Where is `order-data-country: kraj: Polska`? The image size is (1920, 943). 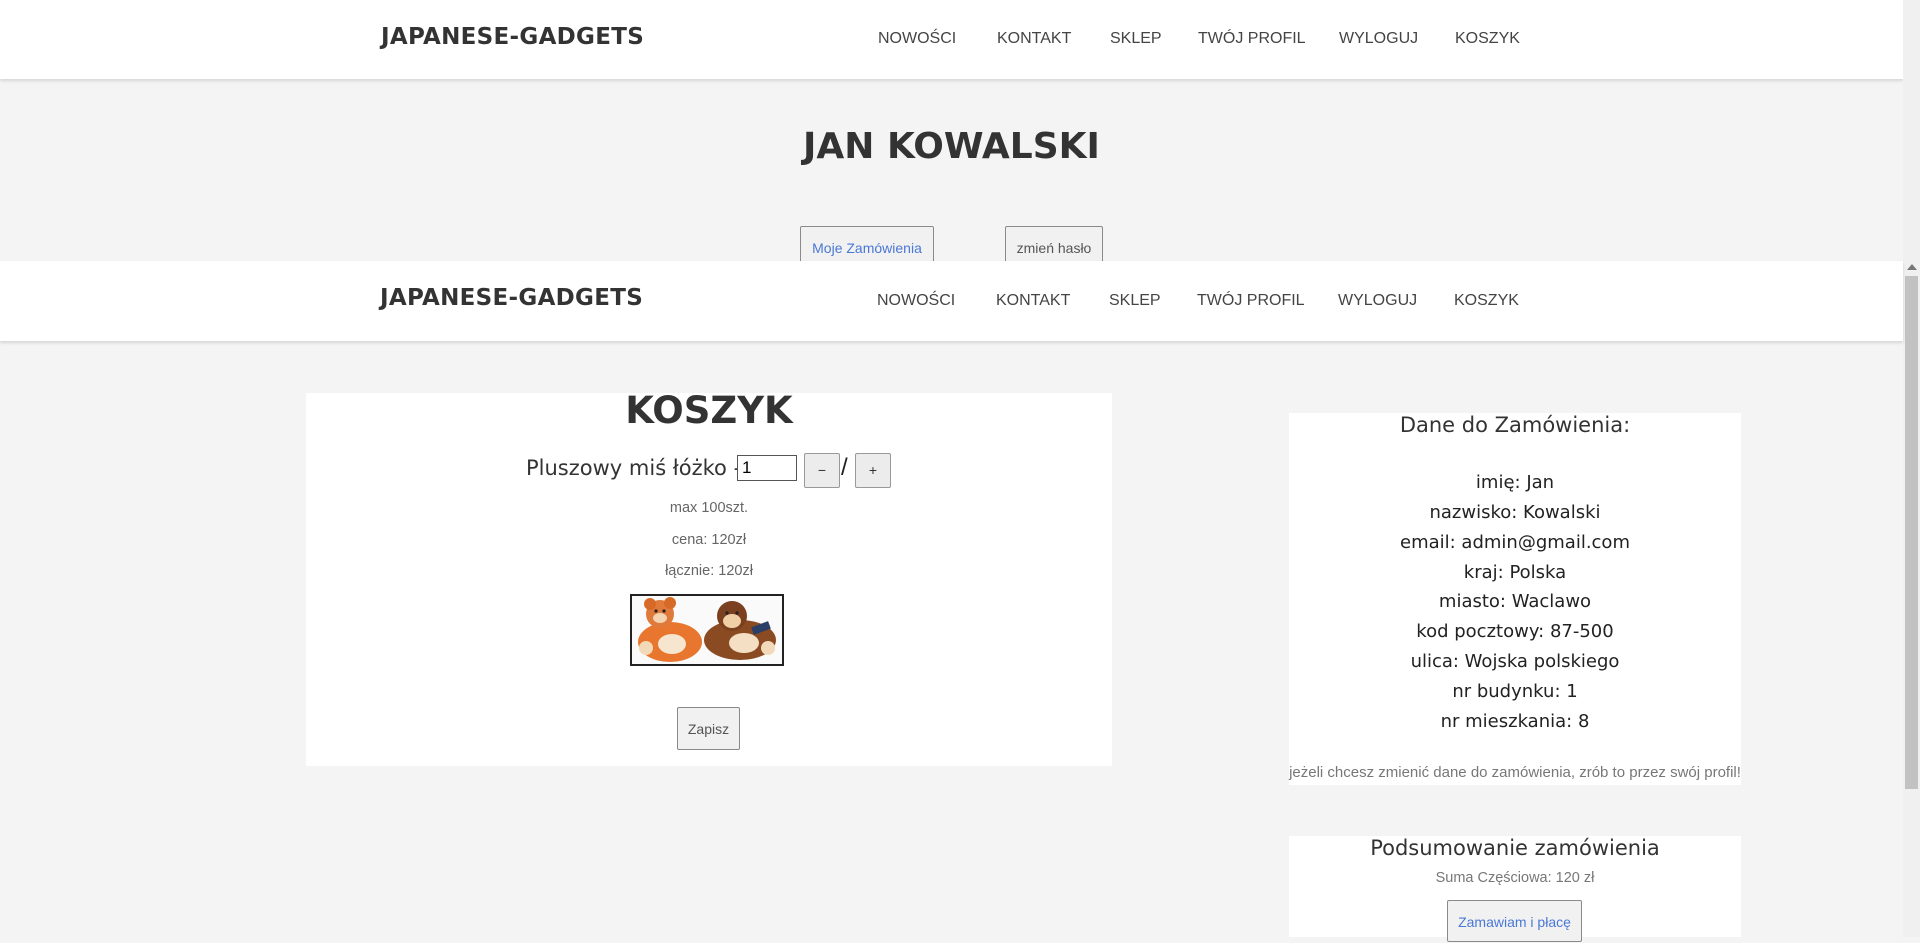
order-data-country: kraj: Polska is located at coordinates (1515, 572).